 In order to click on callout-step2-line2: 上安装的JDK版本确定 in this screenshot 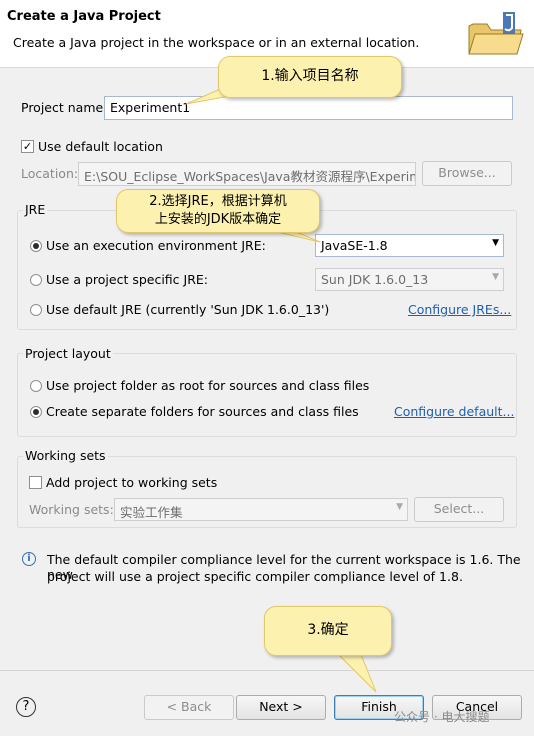, I will do `click(218, 219)`.